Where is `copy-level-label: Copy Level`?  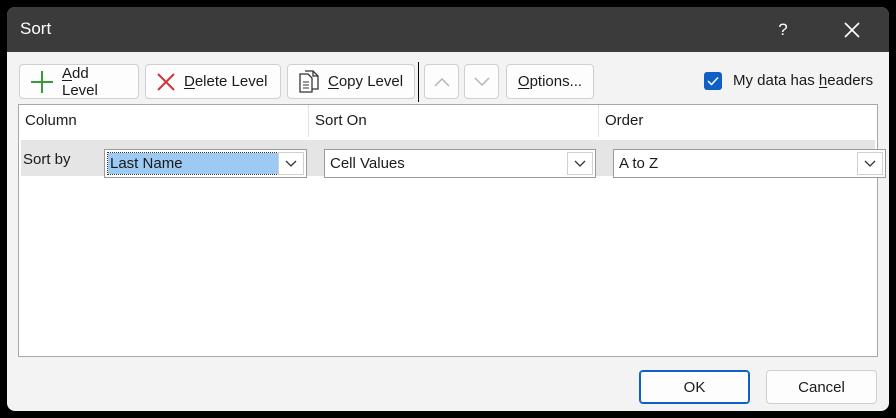
copy-level-label: Copy Level is located at coordinates (366, 81).